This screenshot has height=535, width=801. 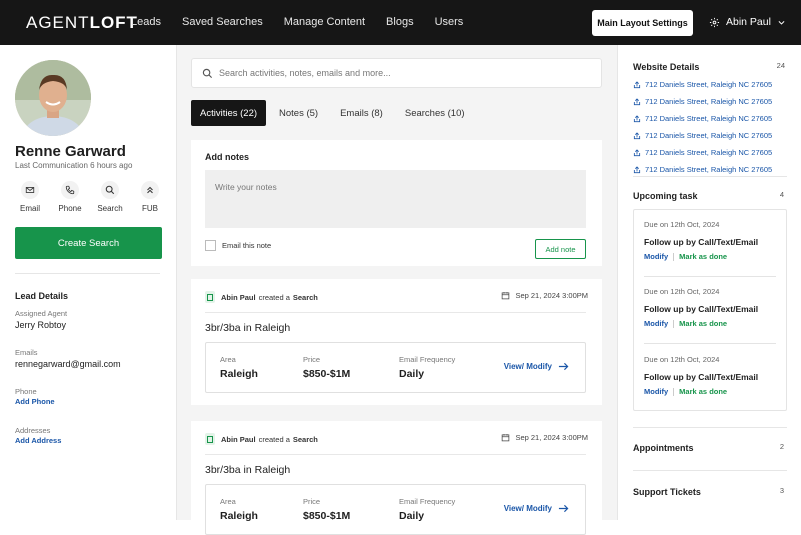 I want to click on user-menu: Abin Paul, so click(x=747, y=22).